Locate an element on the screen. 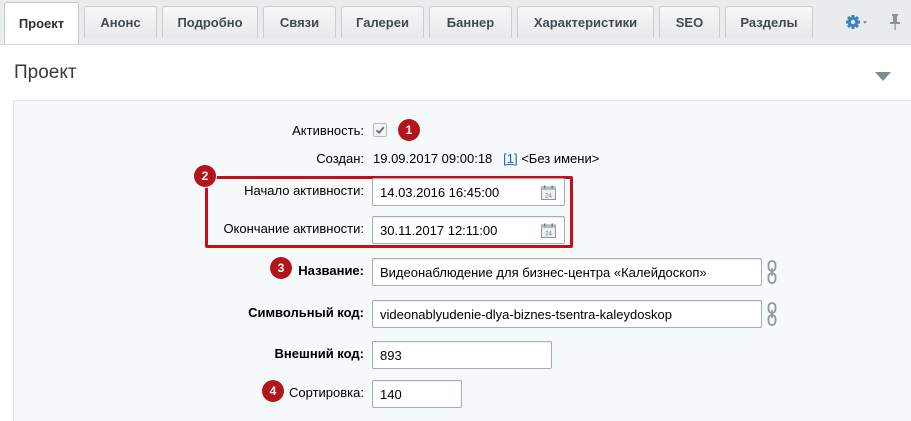 The width and height of the screenshot is (911, 421). pin-button is located at coordinates (895, 22).